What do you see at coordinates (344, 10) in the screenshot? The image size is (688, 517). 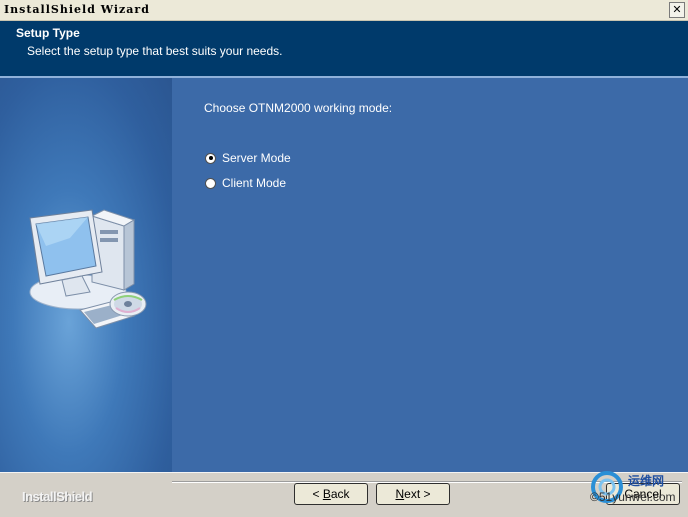 I see `title-bar: InstallShield Wizard ✕` at bounding box center [344, 10].